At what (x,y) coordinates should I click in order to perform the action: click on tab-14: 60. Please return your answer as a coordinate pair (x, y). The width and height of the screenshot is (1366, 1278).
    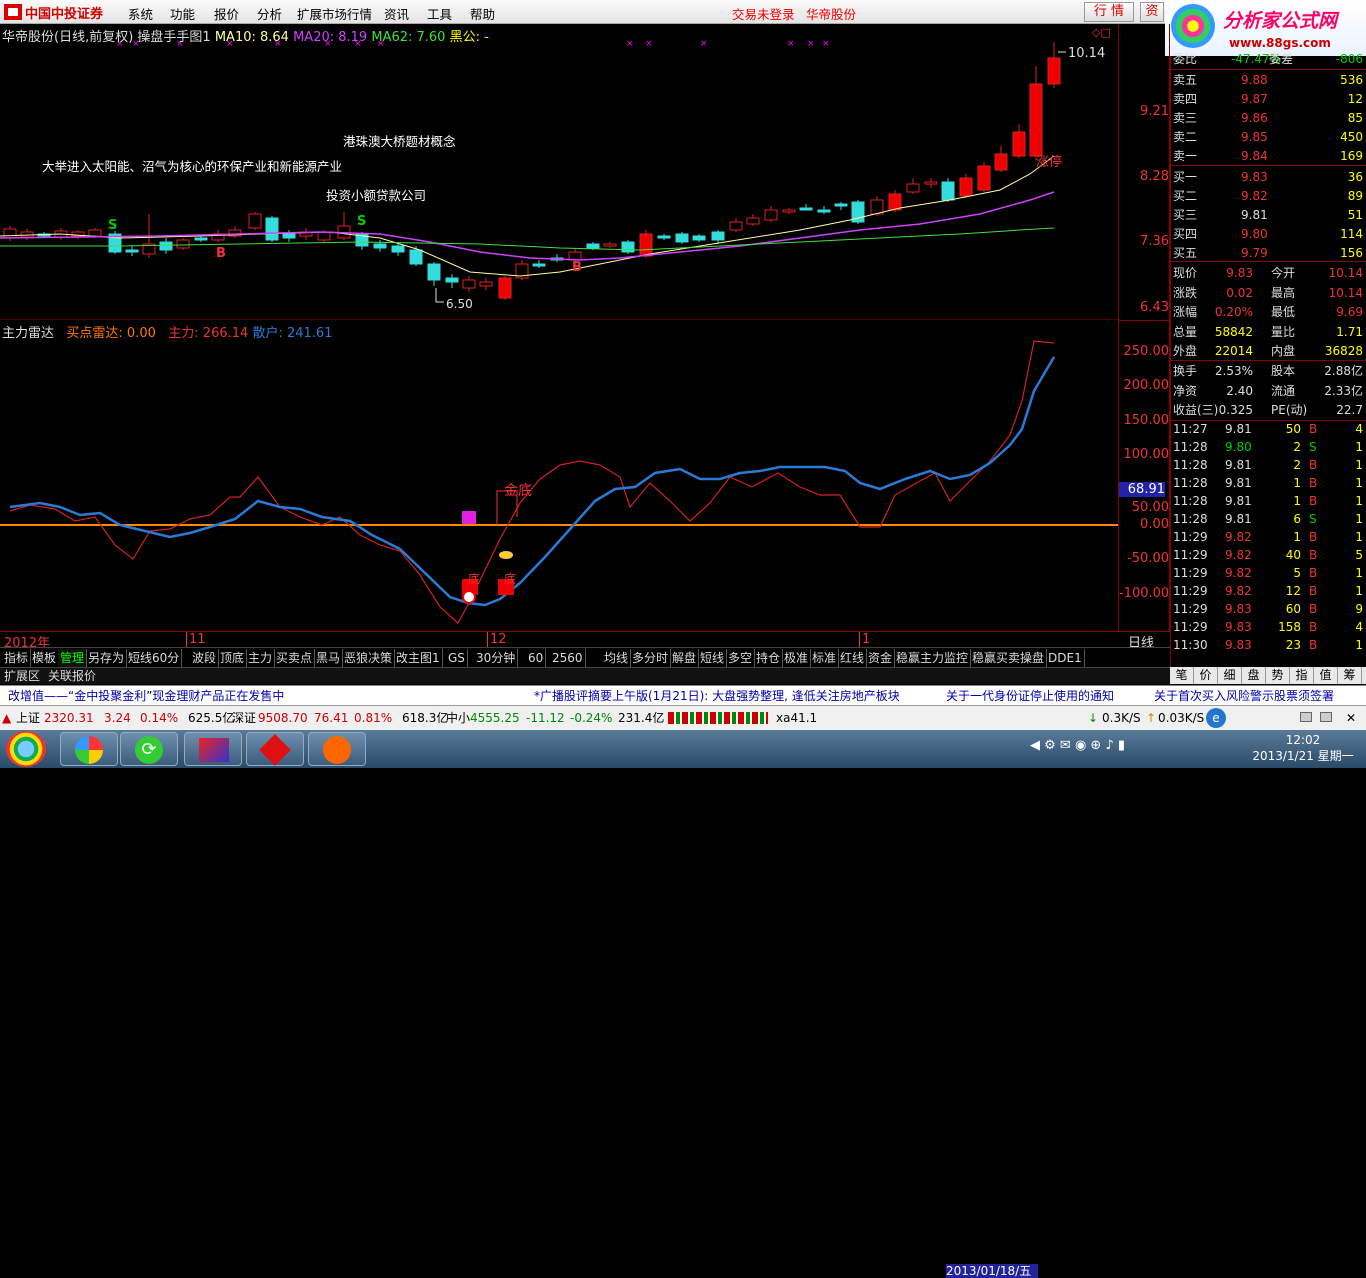
    Looking at the image, I should click on (536, 658).